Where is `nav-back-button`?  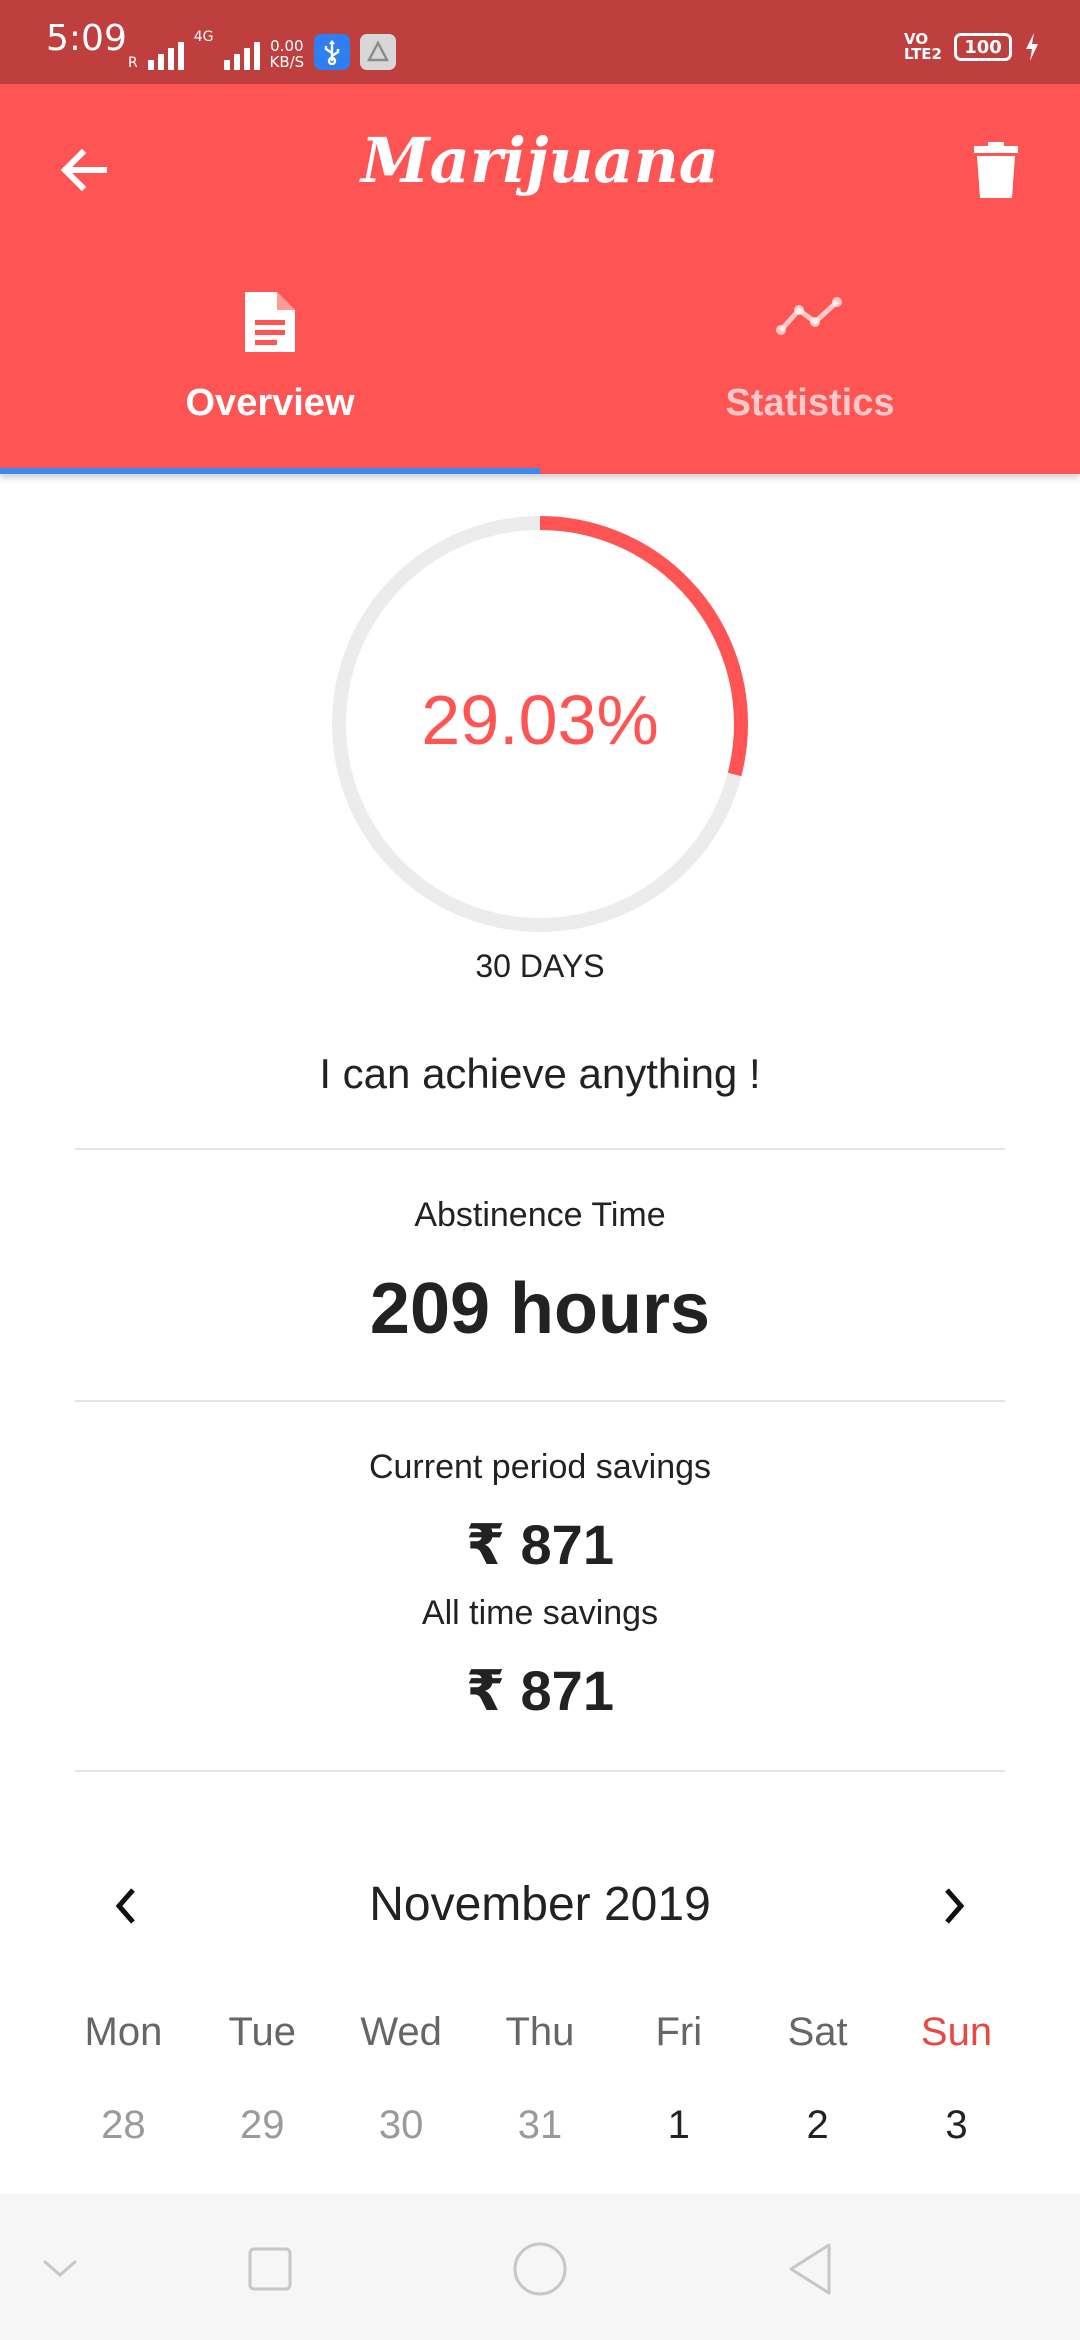
nav-back-button is located at coordinates (810, 2269).